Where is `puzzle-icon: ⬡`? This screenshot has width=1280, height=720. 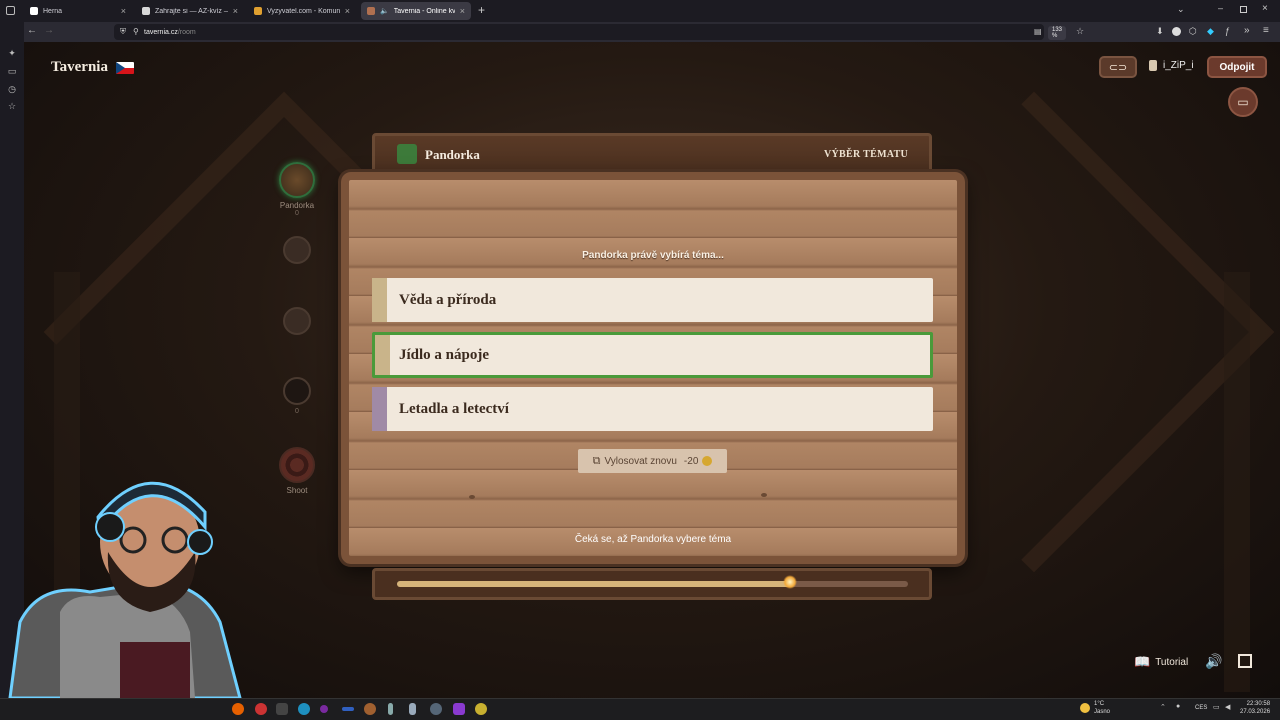 puzzle-icon: ⬡ is located at coordinates (1193, 31).